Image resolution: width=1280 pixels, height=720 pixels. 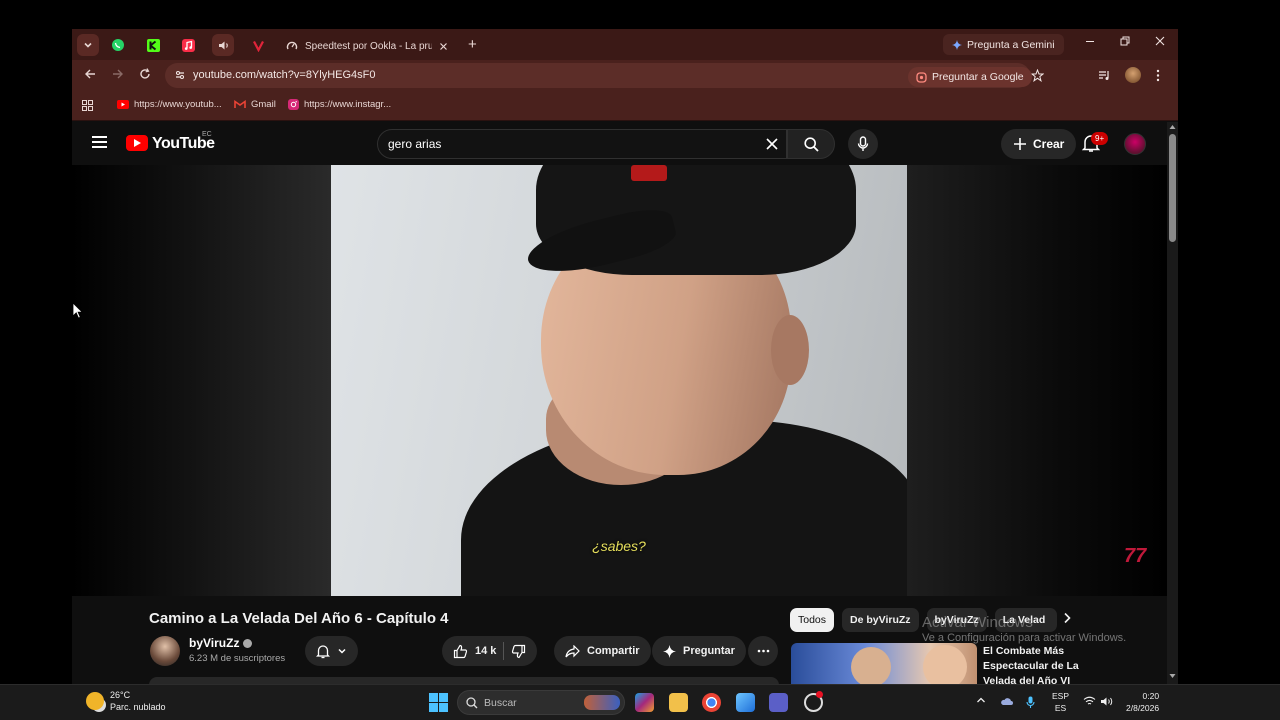 I want to click on profile-avatar, so click(x=1133, y=75).